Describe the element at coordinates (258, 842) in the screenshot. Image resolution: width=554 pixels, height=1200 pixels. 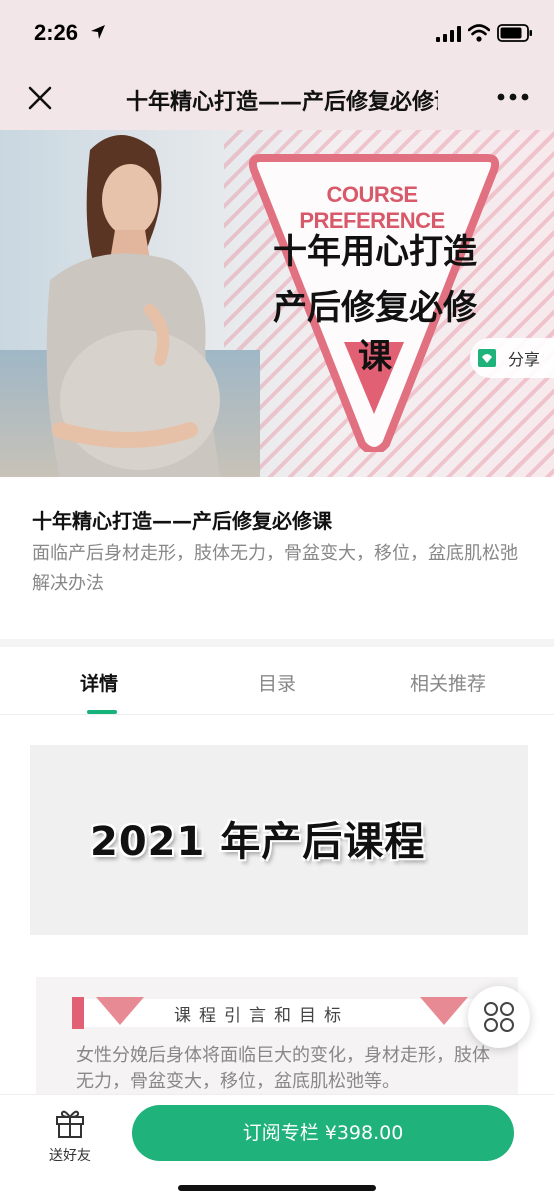
I see `year-banner-text: 2021 年产后课程` at that location.